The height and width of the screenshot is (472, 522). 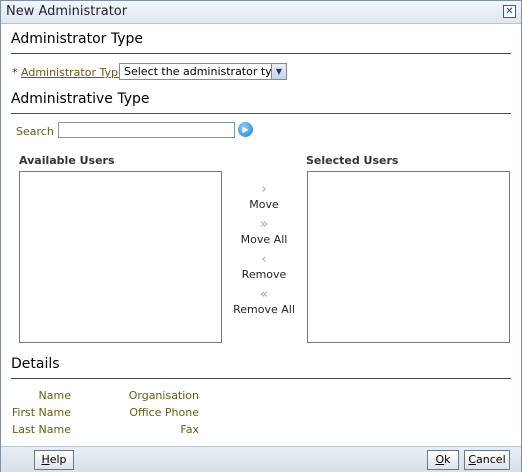 What do you see at coordinates (80, 99) in the screenshot?
I see `administrative-type-heading: Administrative Type` at bounding box center [80, 99].